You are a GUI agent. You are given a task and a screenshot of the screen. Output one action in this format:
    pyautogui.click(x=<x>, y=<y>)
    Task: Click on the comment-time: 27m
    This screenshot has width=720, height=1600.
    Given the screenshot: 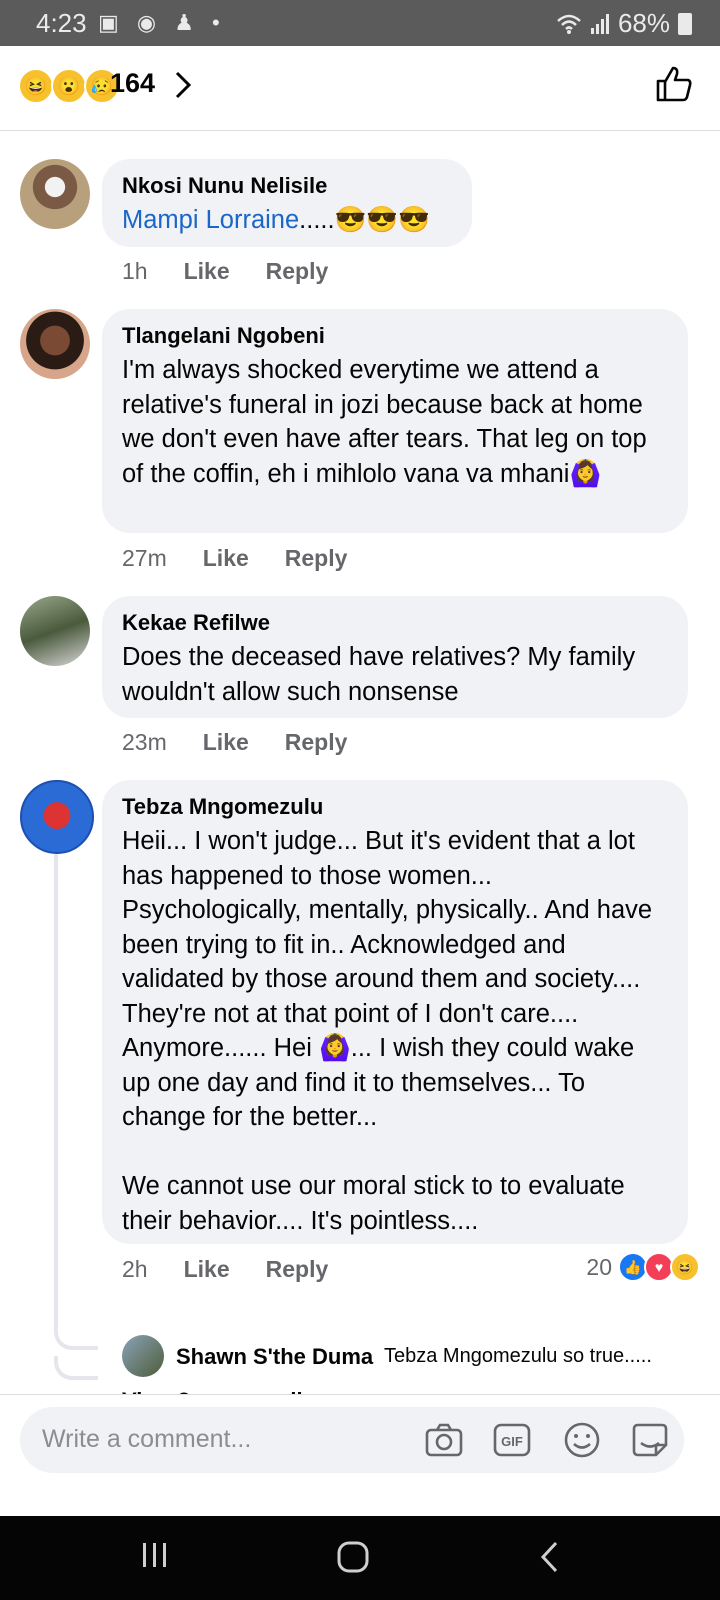 What is the action you would take?
    pyautogui.click(x=144, y=558)
    